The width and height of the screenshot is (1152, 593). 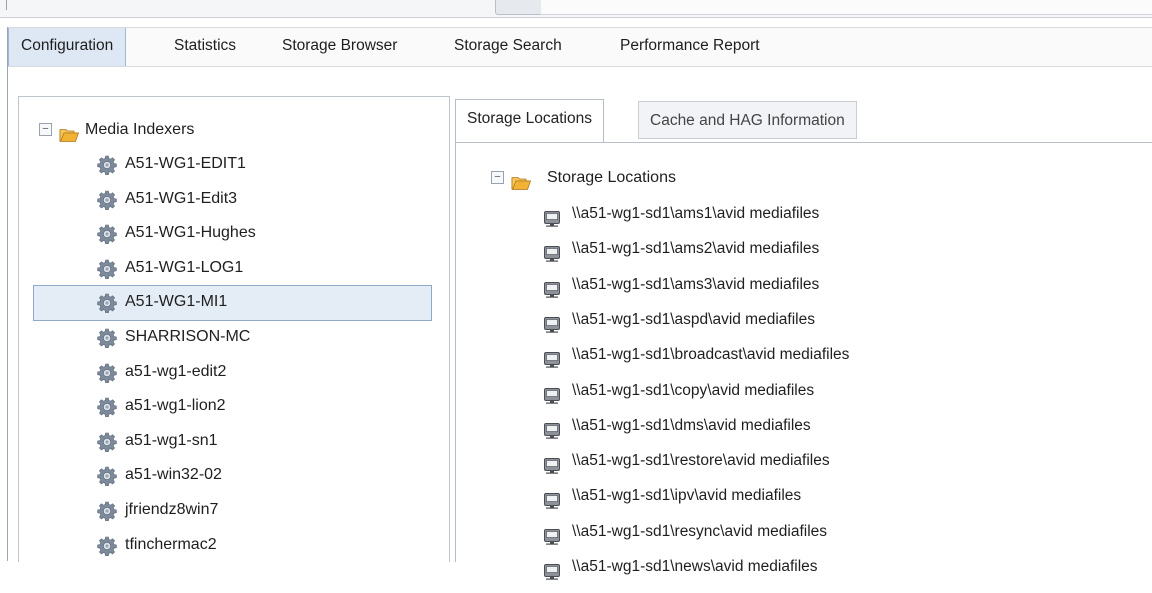 I want to click on tree-root-label: Media Indexers, so click(x=140, y=129).